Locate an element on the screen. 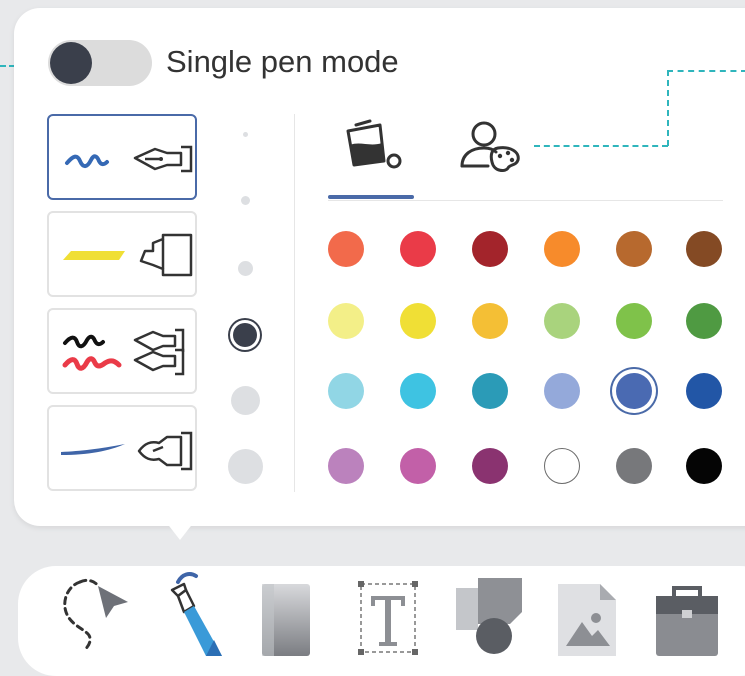 This screenshot has height=676, width=745. pen-type-fountain-pen is located at coordinates (122, 157).